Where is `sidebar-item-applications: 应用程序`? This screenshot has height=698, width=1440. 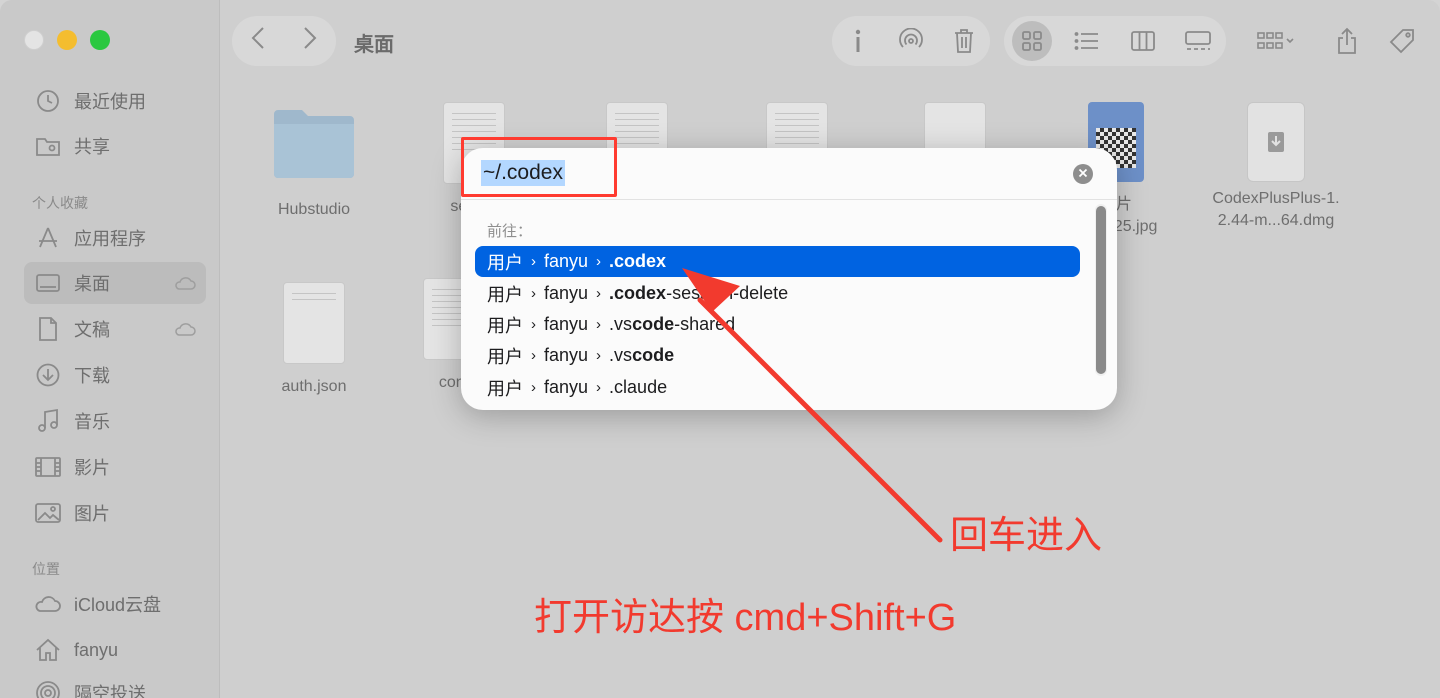 sidebar-item-applications: 应用程序 is located at coordinates (115, 238).